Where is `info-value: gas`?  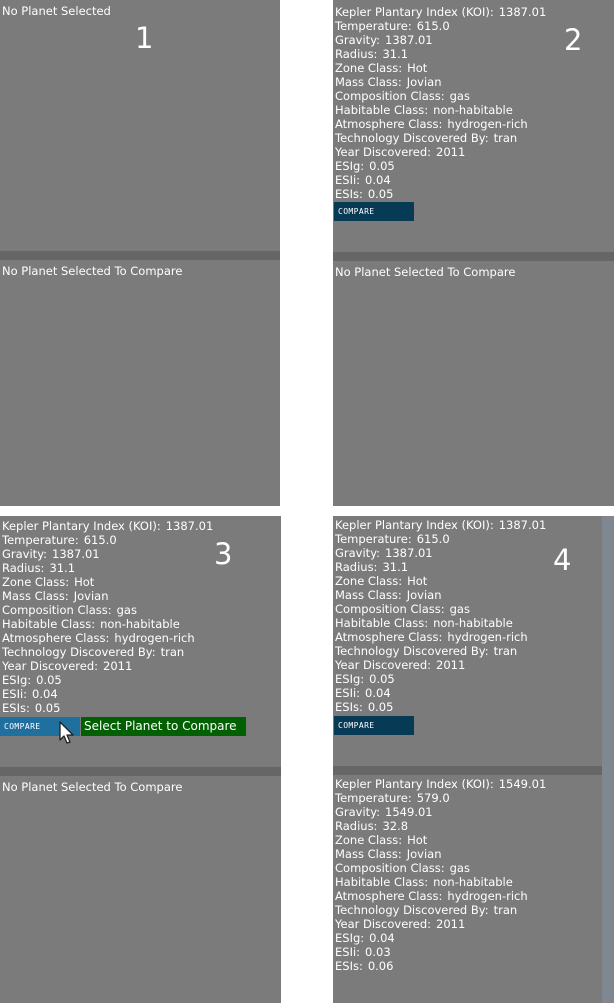
info-value: gas is located at coordinates (459, 96).